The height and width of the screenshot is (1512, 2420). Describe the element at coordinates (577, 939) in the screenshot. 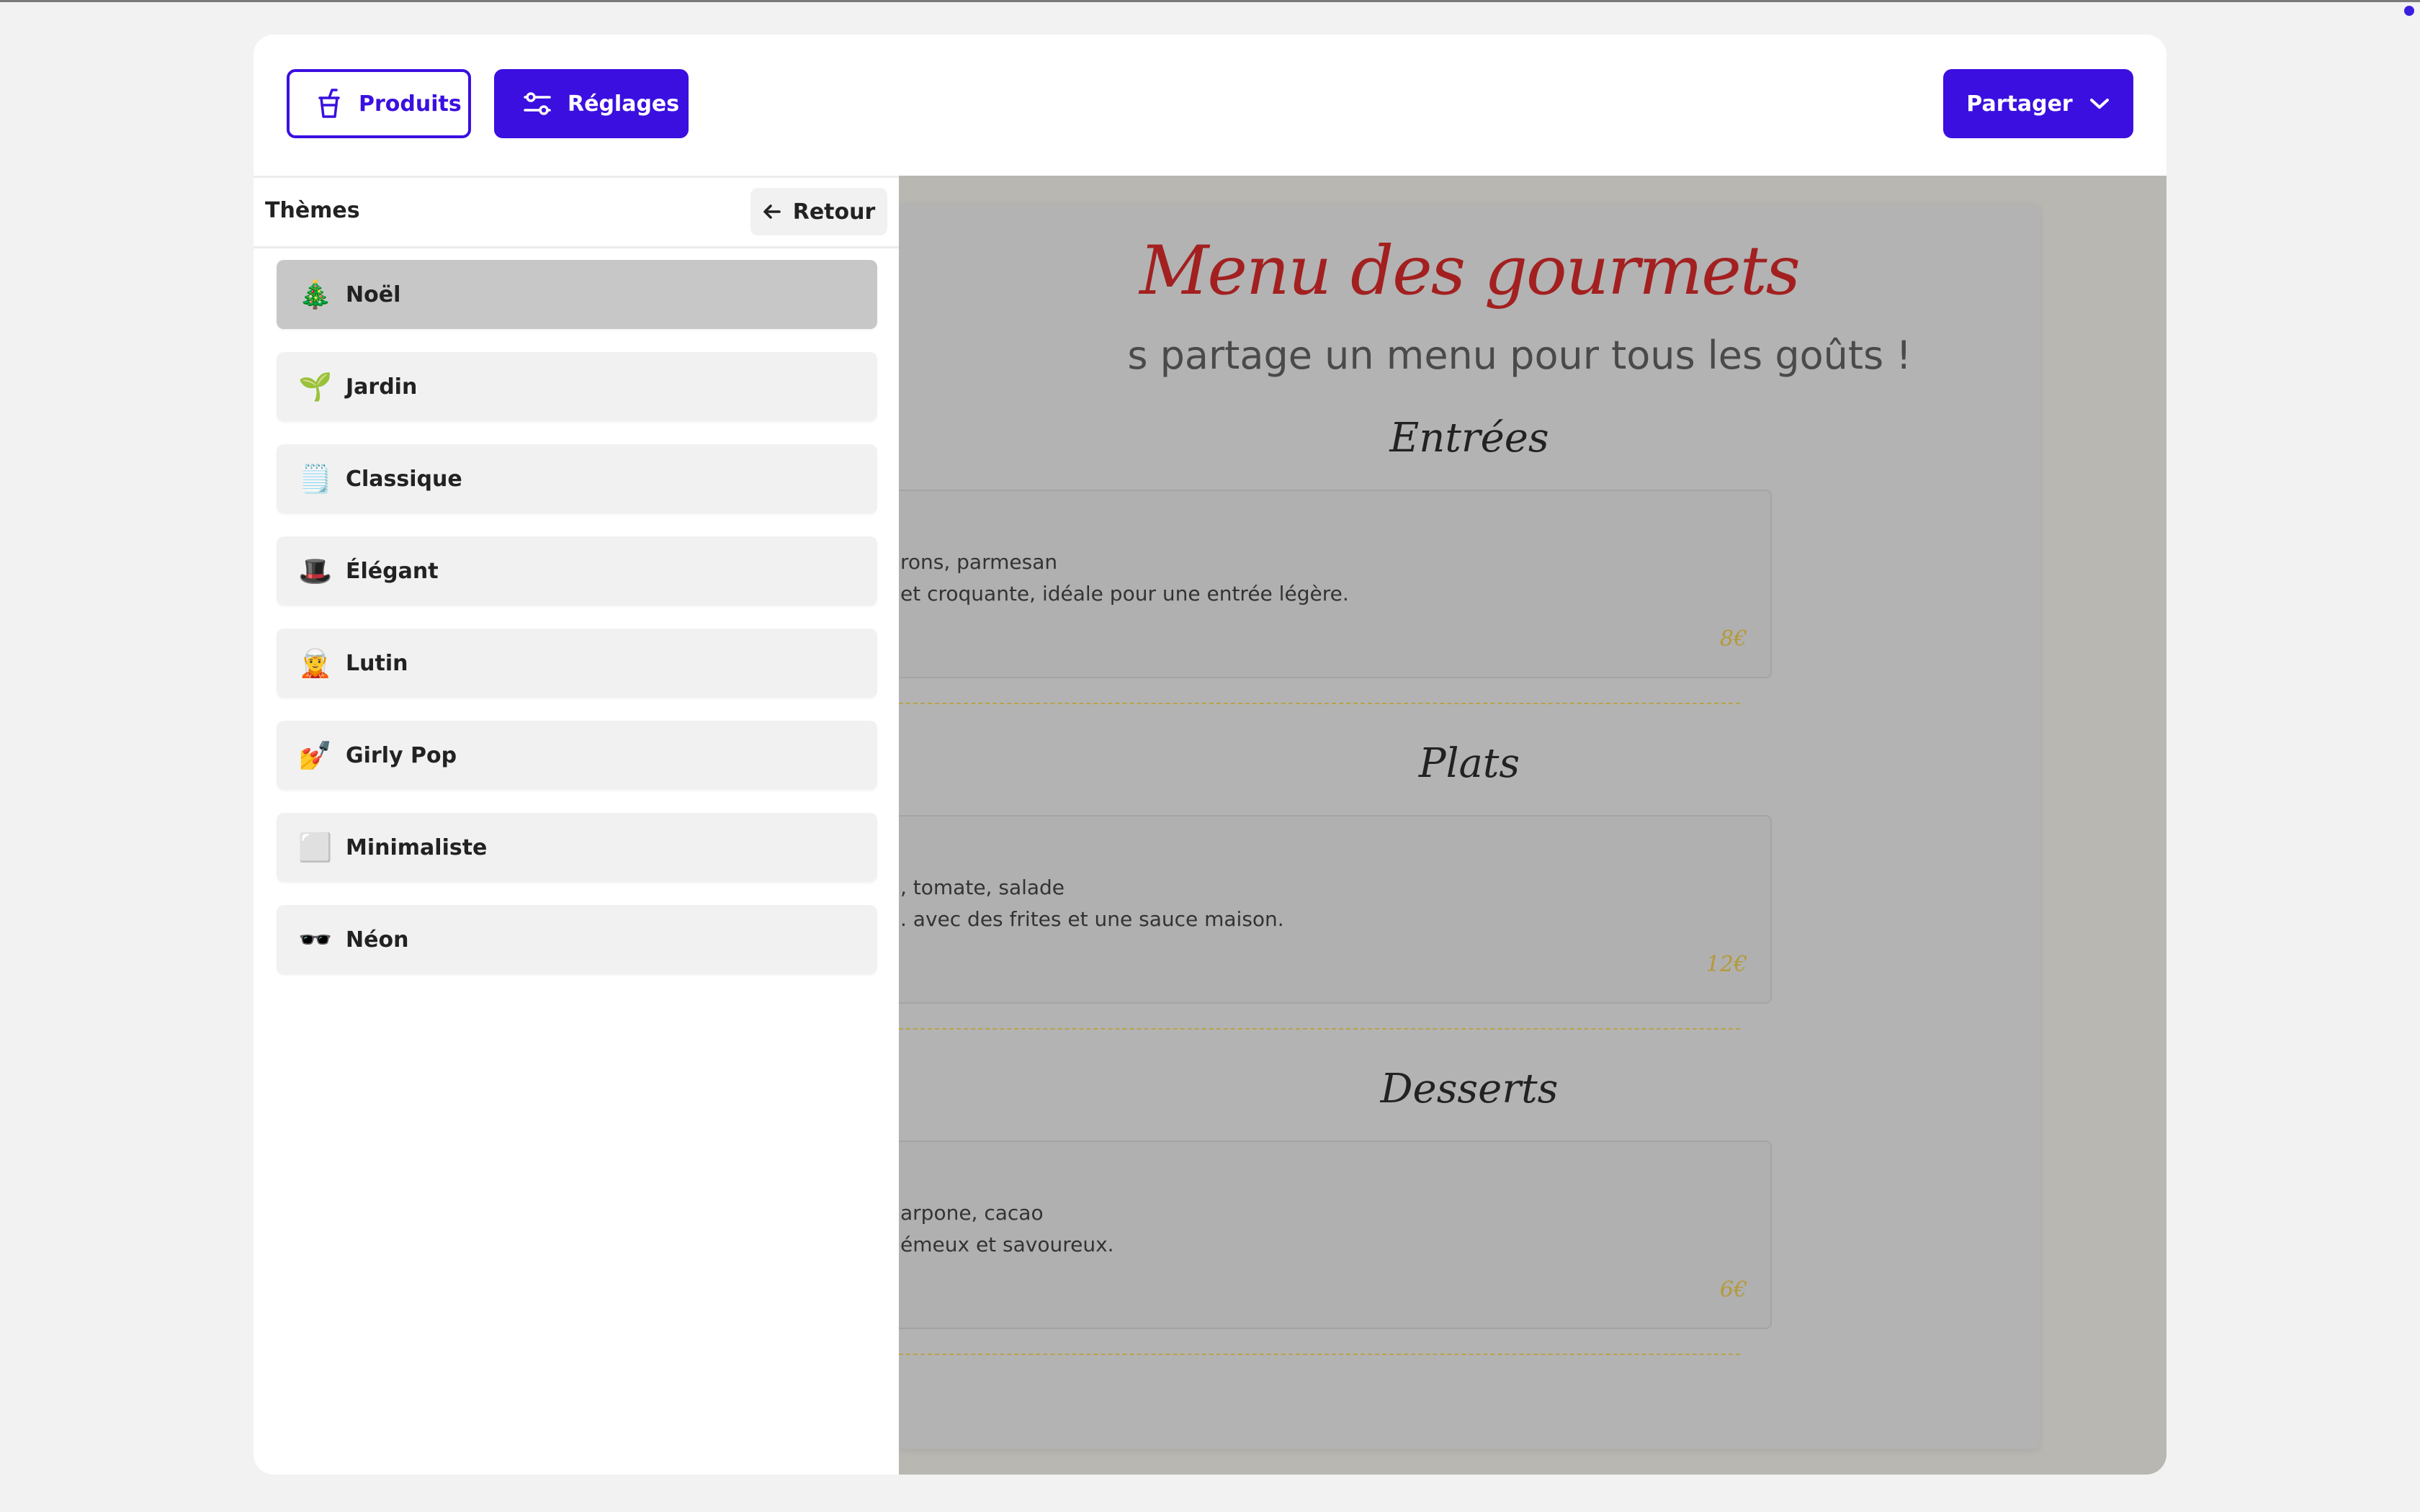

I see `theme-item-neon: 🕶️ Néon` at that location.